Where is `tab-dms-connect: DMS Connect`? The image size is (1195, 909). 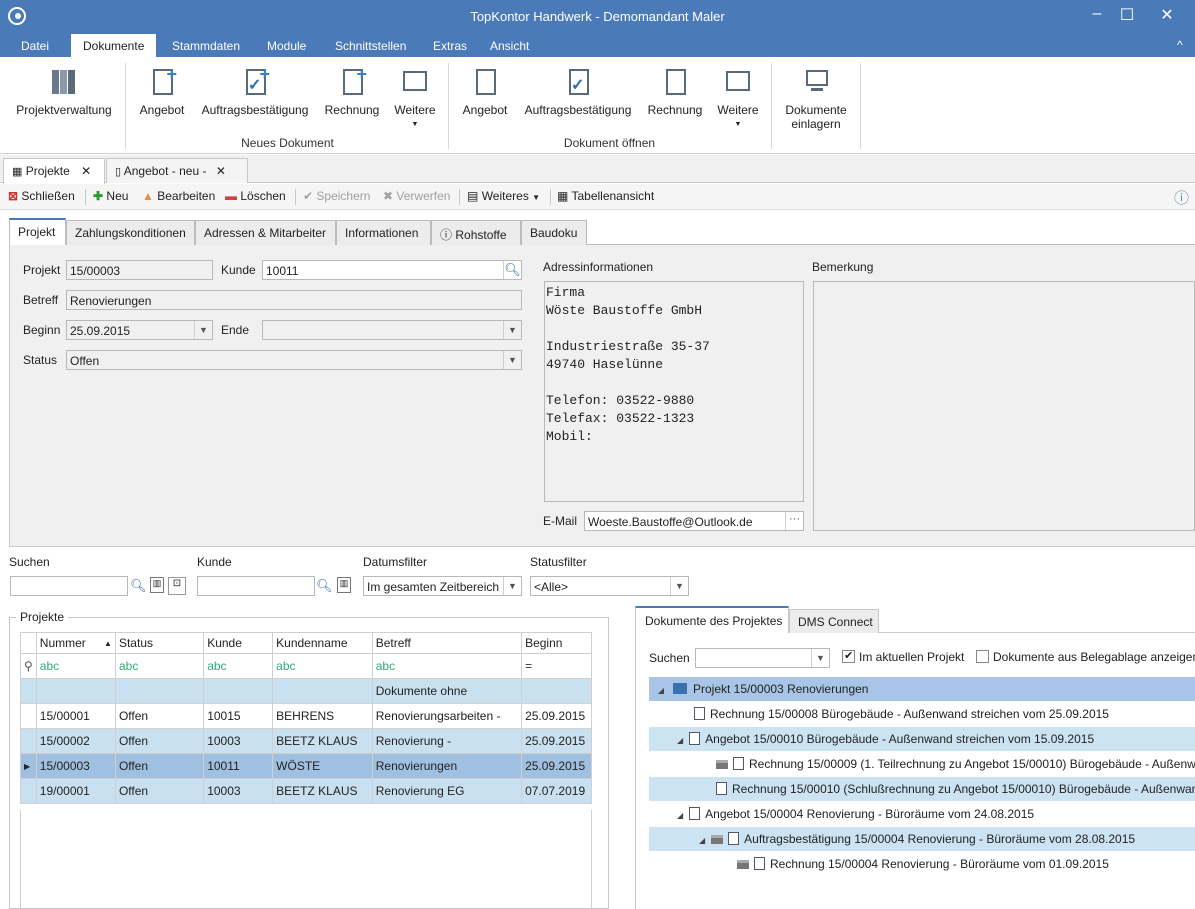 tab-dms-connect: DMS Connect is located at coordinates (834, 621).